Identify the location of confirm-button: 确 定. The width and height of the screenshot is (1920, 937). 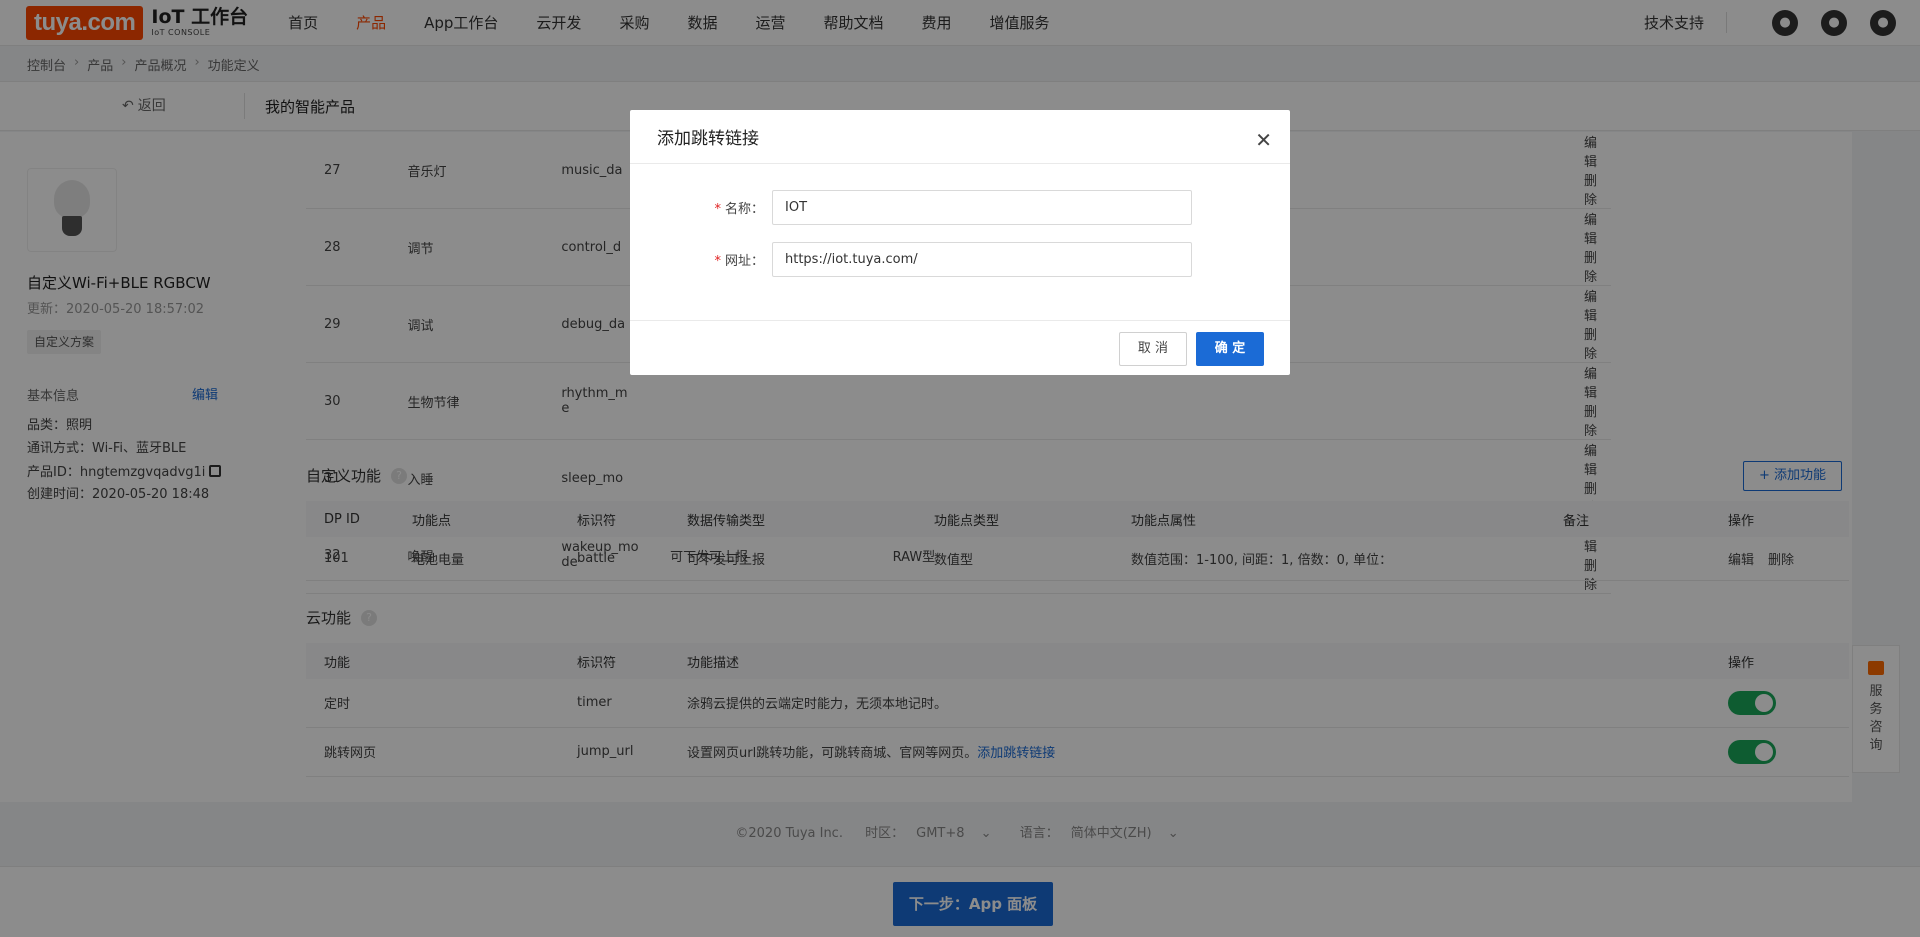
(1230, 349).